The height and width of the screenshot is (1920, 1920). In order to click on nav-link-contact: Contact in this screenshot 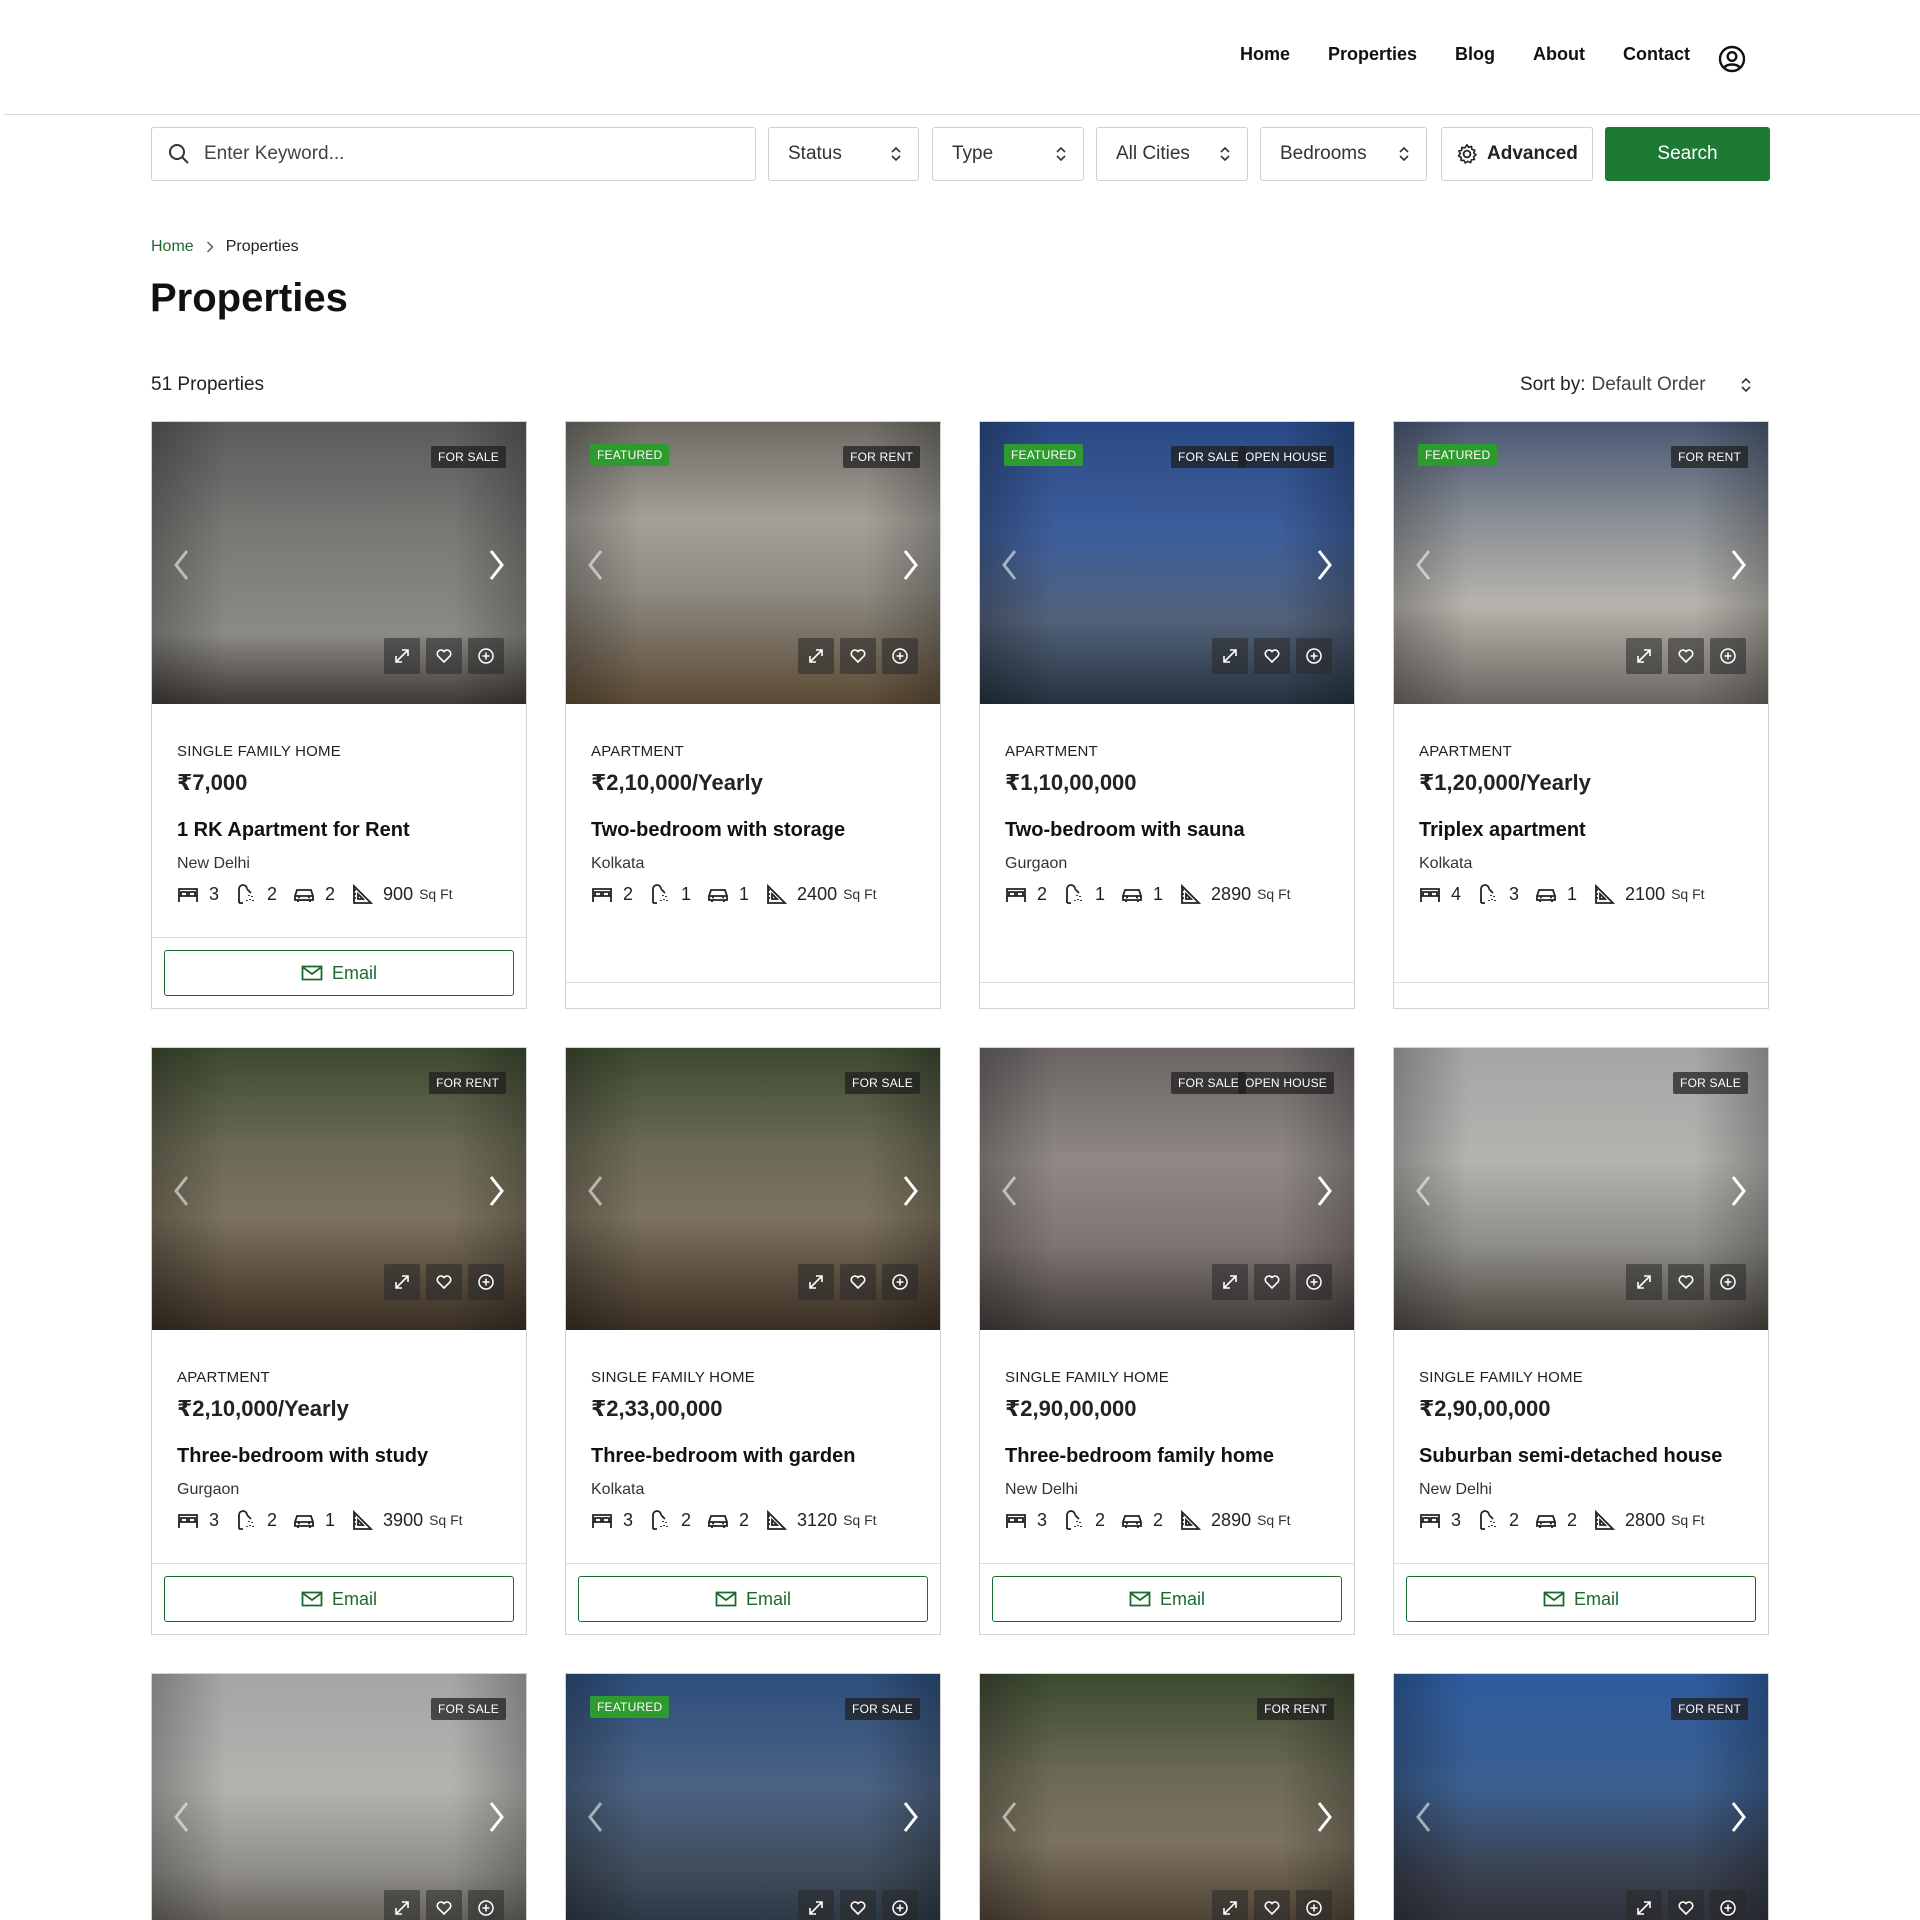, I will do `click(1656, 54)`.